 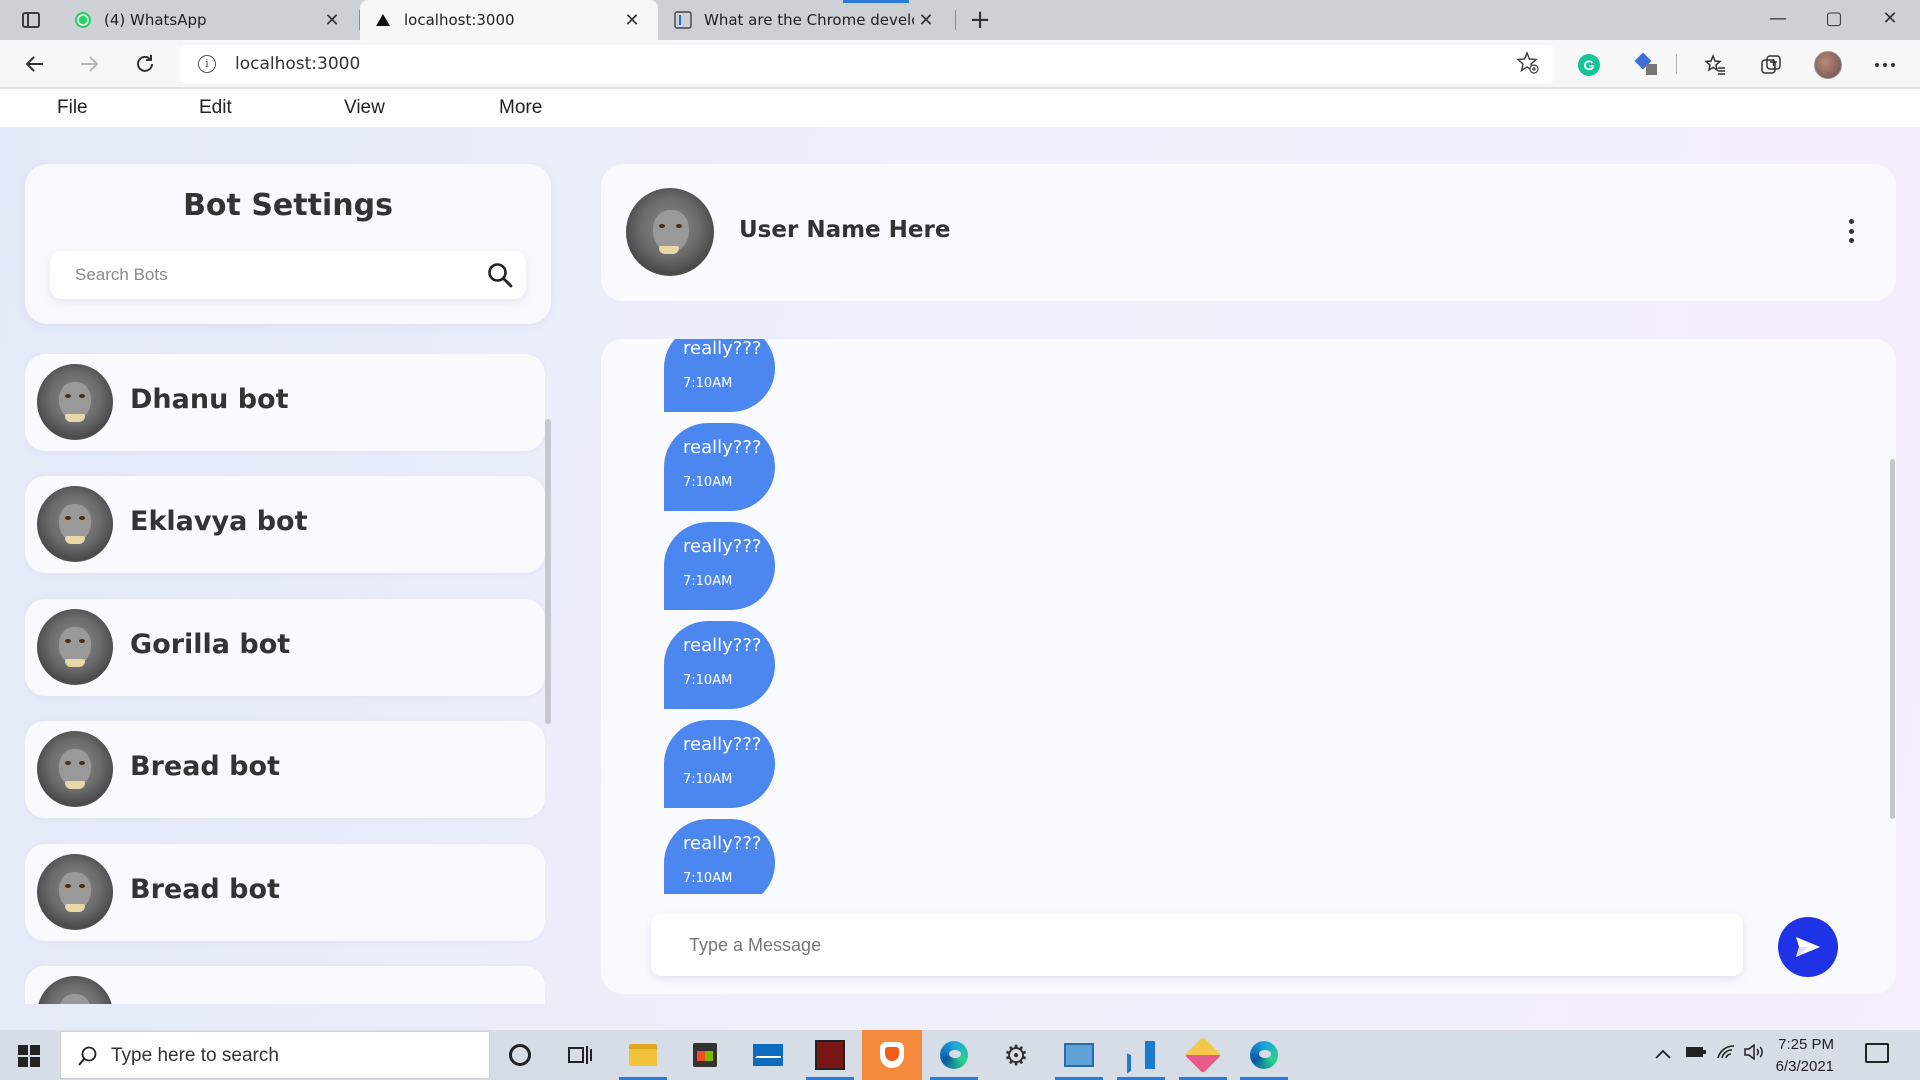 What do you see at coordinates (215, 108) in the screenshot?
I see `menu-edit: Edit` at bounding box center [215, 108].